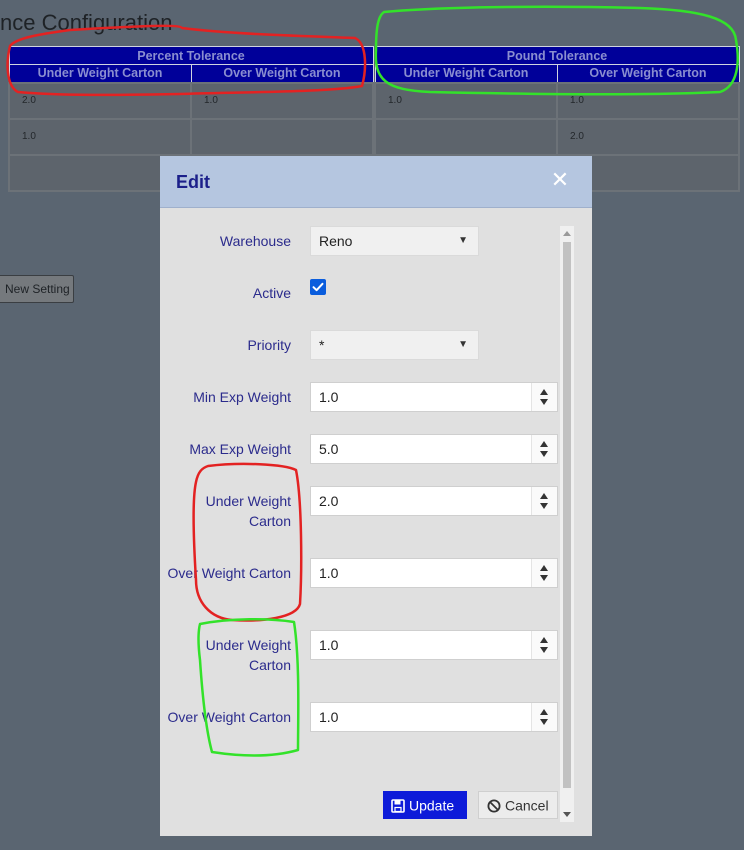  Describe the element at coordinates (240, 449) in the screenshot. I see `max-exp-weight-label: Max Exp Weight` at that location.